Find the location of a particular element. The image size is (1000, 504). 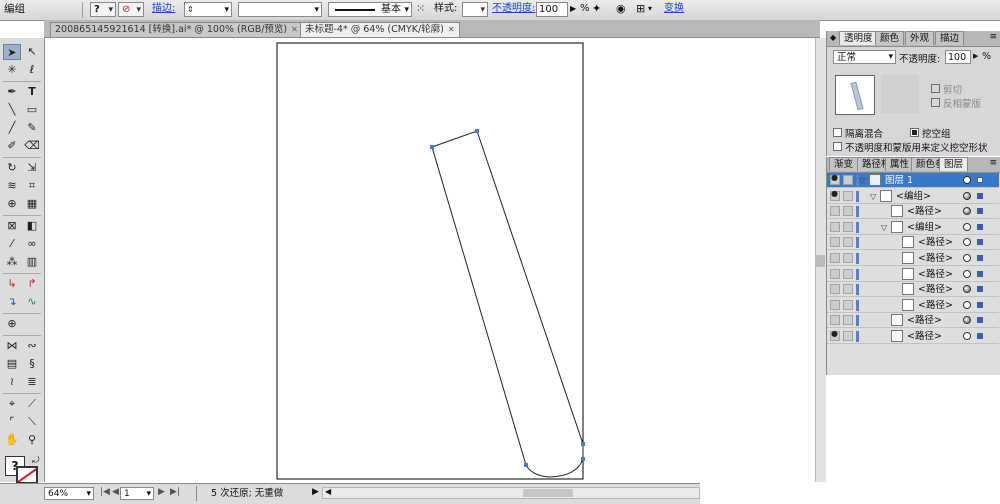

pucker-tool-icon: ≀ is located at coordinates (12, 382).